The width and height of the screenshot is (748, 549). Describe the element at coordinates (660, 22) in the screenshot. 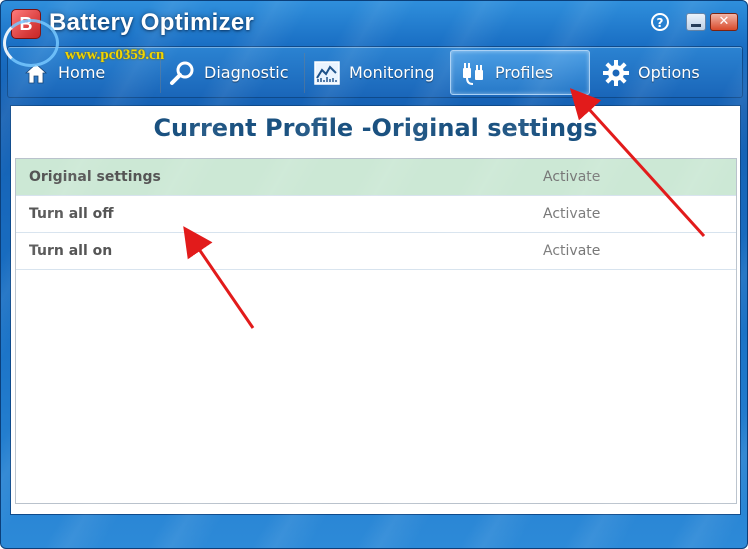

I see `help-button: ?` at that location.